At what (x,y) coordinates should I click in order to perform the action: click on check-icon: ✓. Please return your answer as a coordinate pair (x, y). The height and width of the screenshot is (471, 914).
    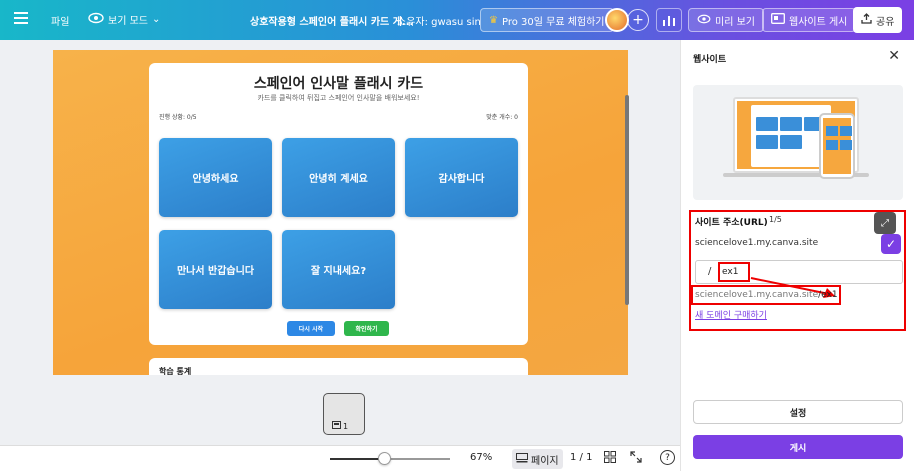
    Looking at the image, I should click on (891, 244).